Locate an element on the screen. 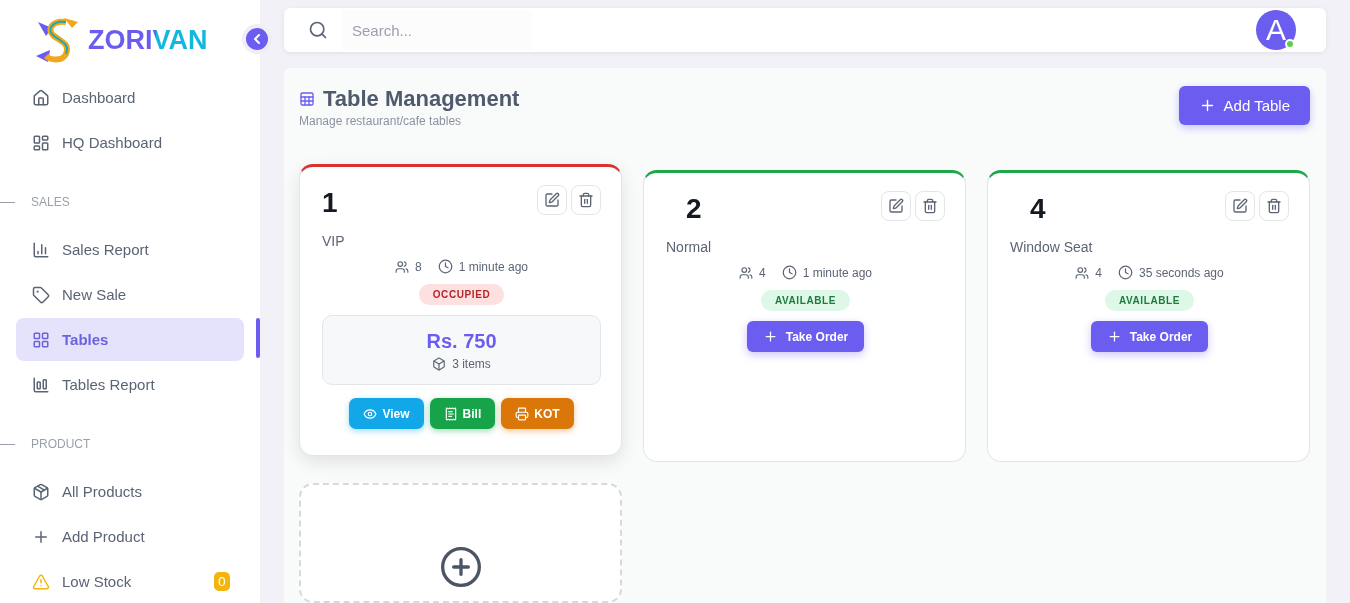 Image resolution: width=1350 pixels, height=603 pixels. nav-label: Sales Report is located at coordinates (106, 249).